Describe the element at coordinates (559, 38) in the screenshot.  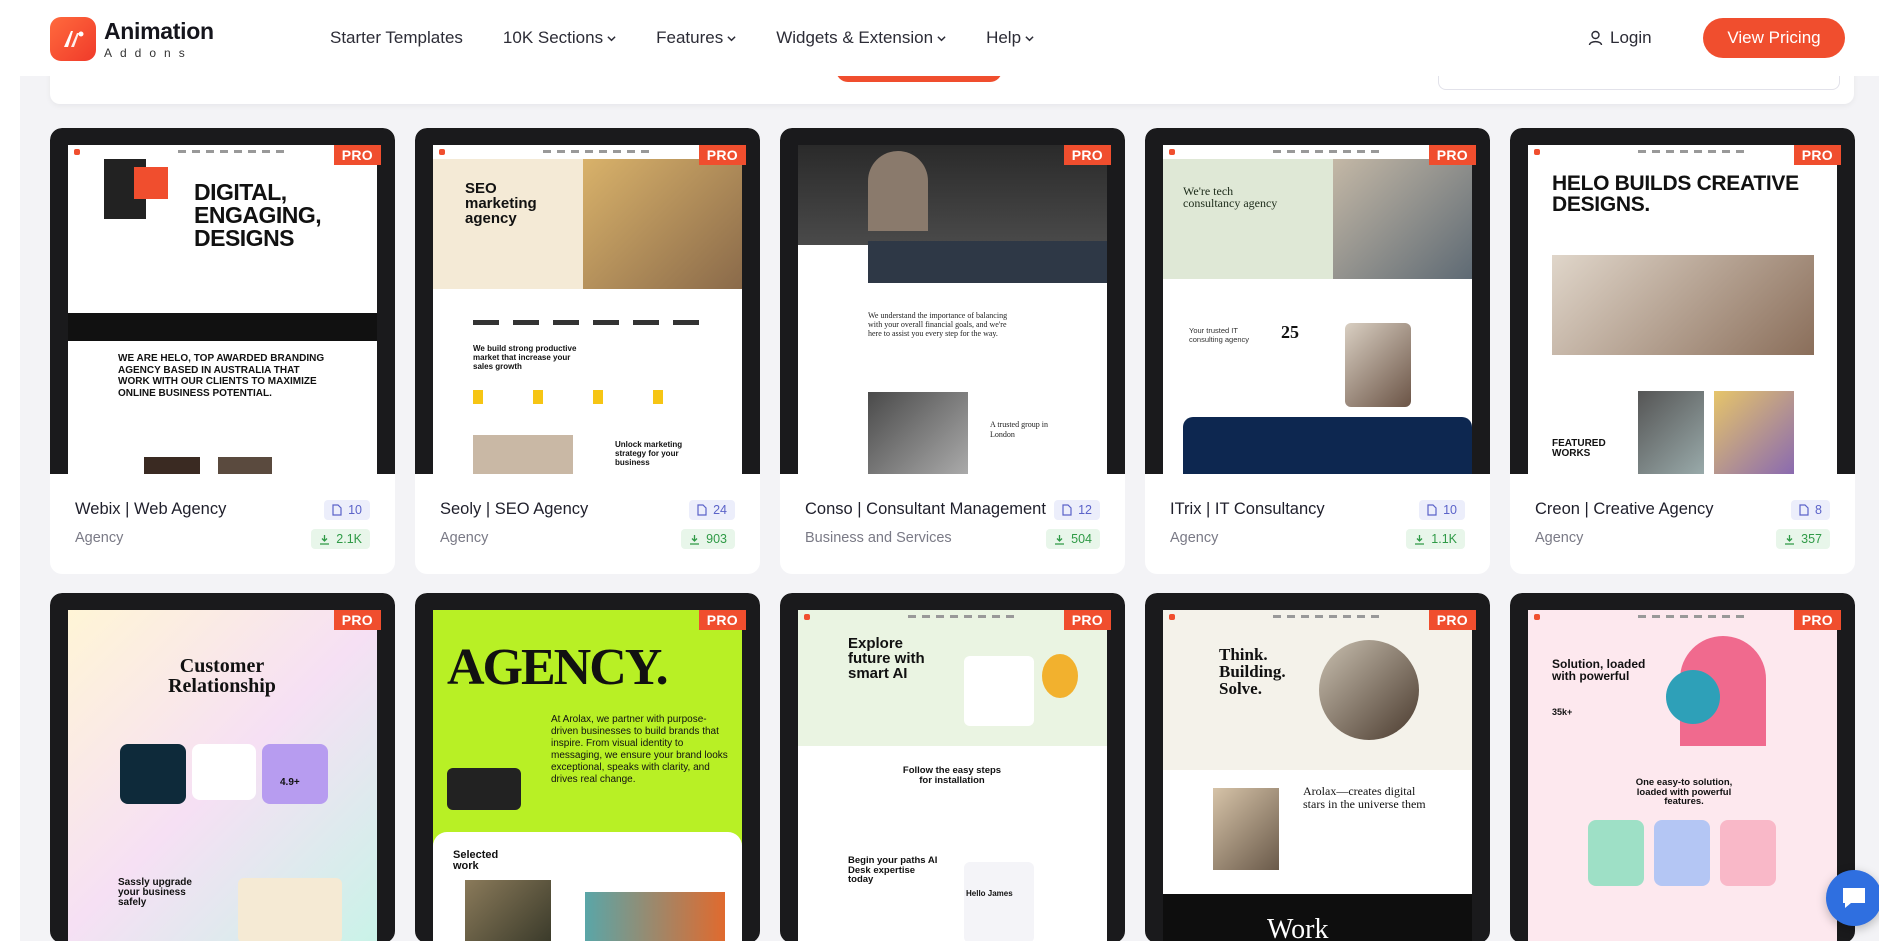
I see `menu-item-10k-sections: 10K Sections` at that location.